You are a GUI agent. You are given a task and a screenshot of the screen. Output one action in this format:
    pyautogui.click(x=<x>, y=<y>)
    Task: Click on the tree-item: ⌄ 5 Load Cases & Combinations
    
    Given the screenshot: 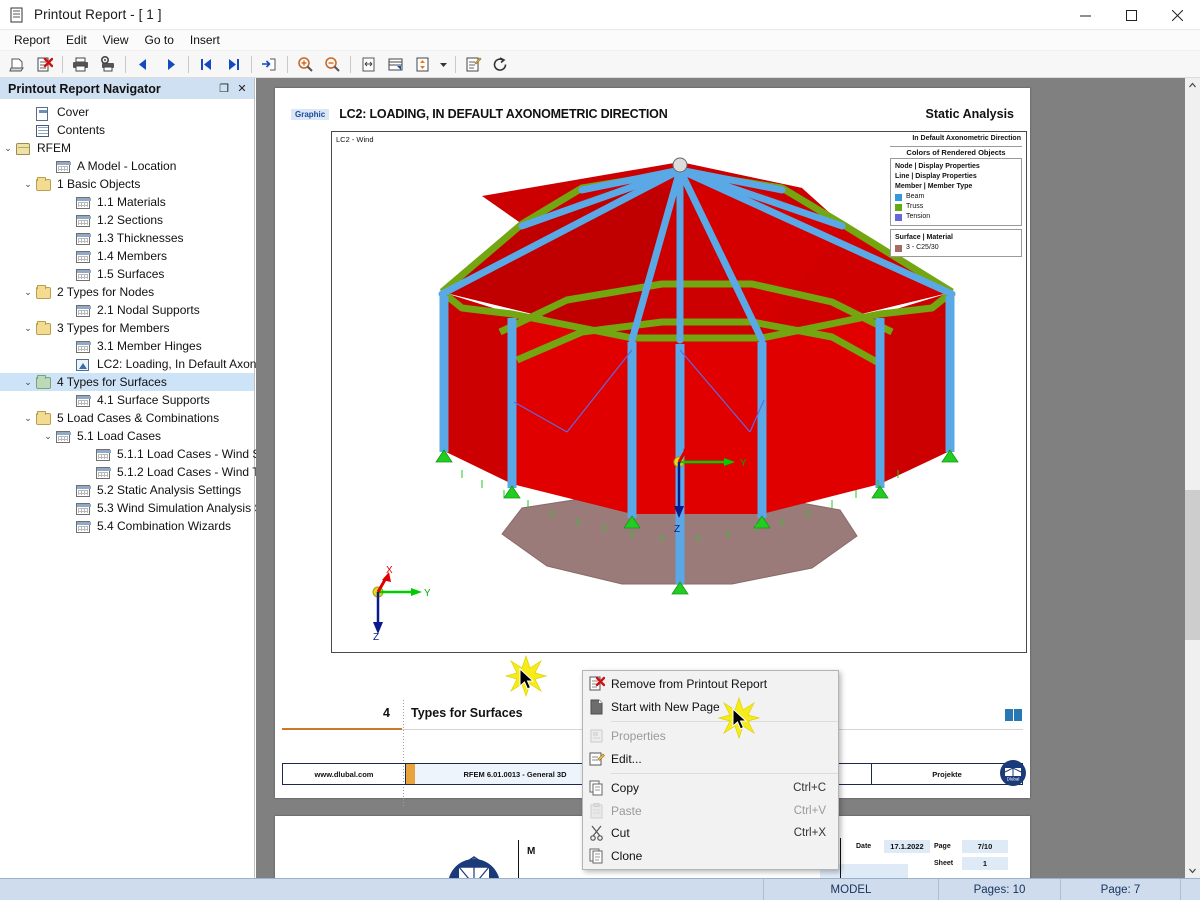 What is the action you would take?
    pyautogui.click(x=127, y=418)
    